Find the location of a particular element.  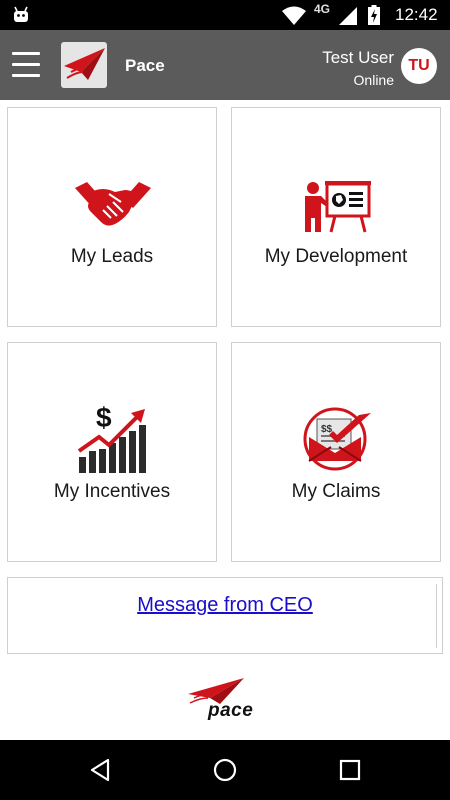

presentation-icon is located at coordinates (337, 209).